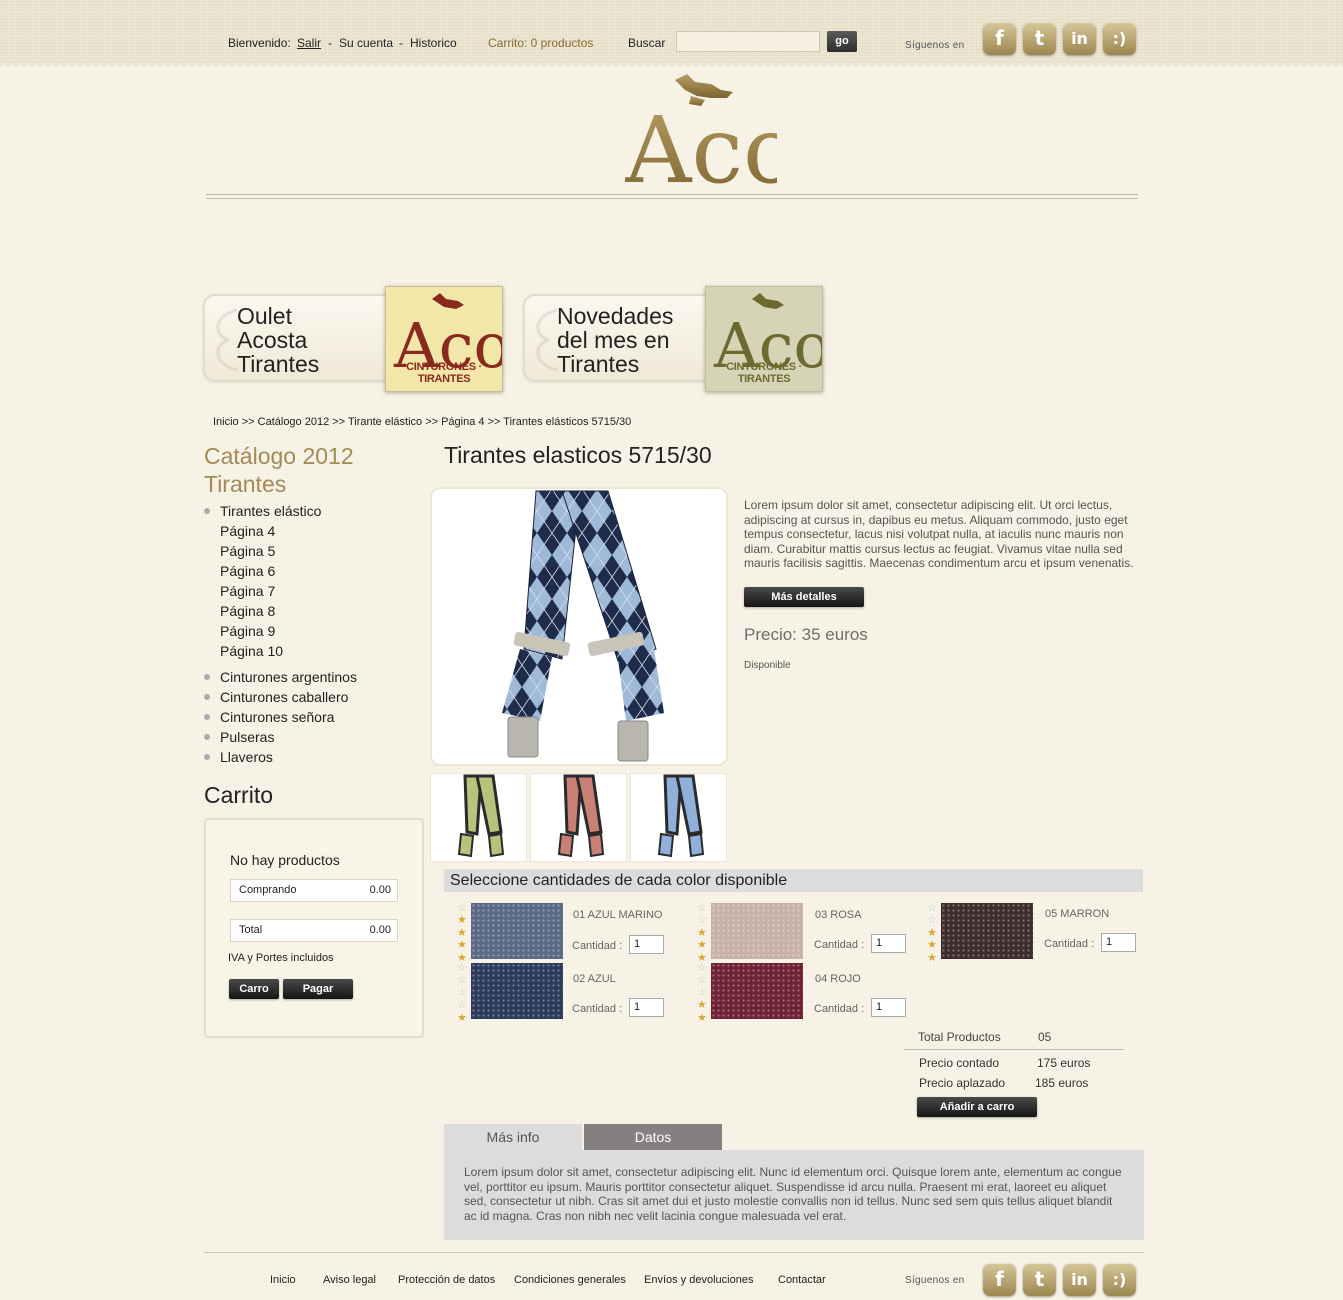 The width and height of the screenshot is (1343, 1300). I want to click on logout-link: Salir, so click(309, 43).